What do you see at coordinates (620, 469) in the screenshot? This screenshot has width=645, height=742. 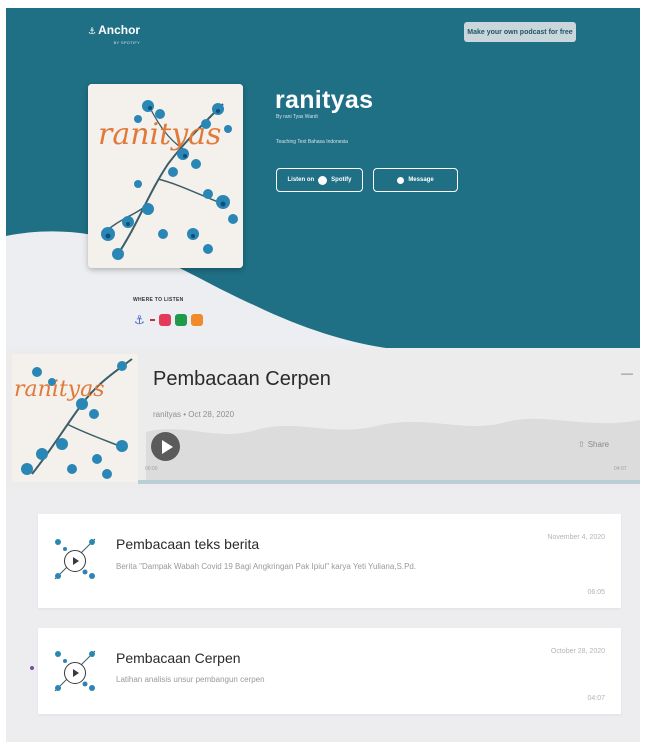 I see `time-total: 04:07` at bounding box center [620, 469].